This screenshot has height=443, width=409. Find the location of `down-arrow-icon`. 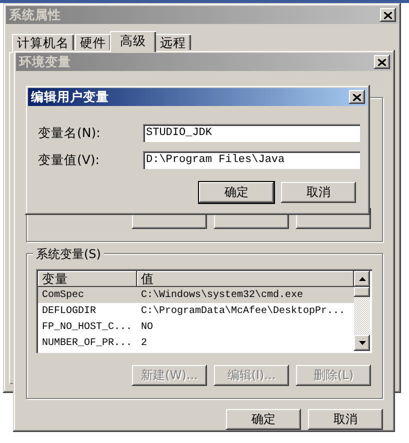

down-arrow-icon is located at coordinates (362, 343).